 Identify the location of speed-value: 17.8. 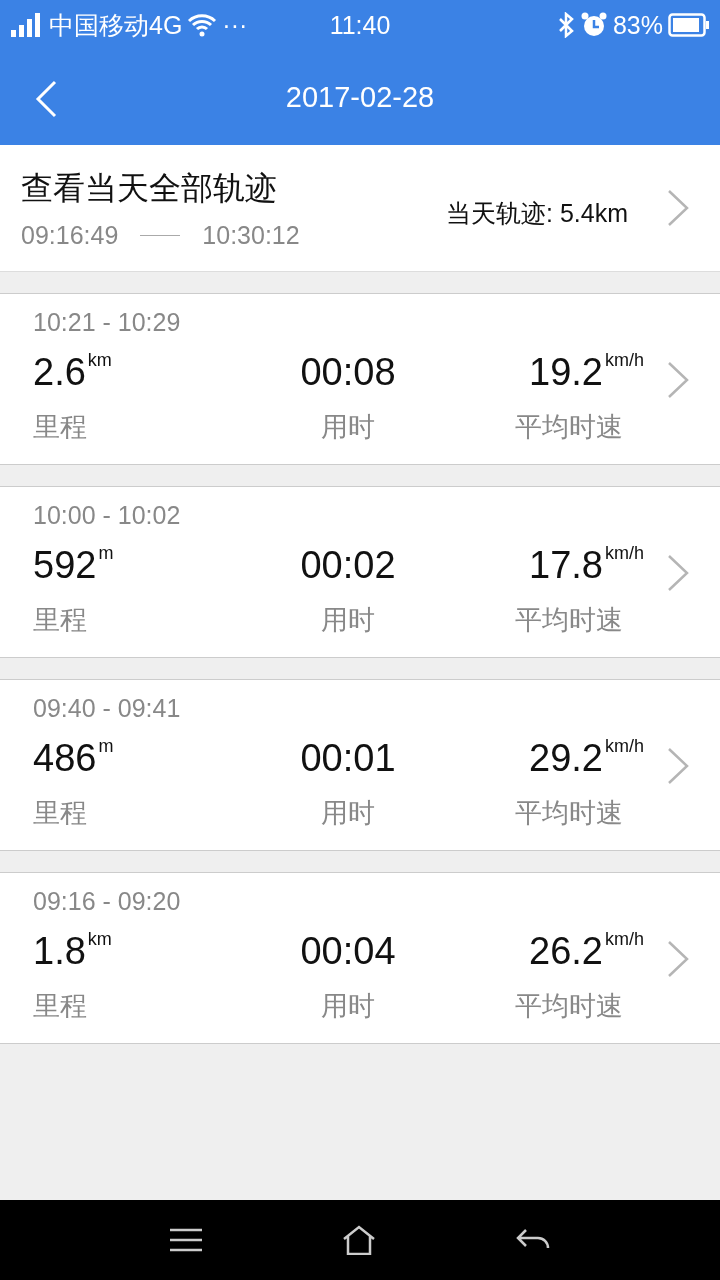
(566, 565).